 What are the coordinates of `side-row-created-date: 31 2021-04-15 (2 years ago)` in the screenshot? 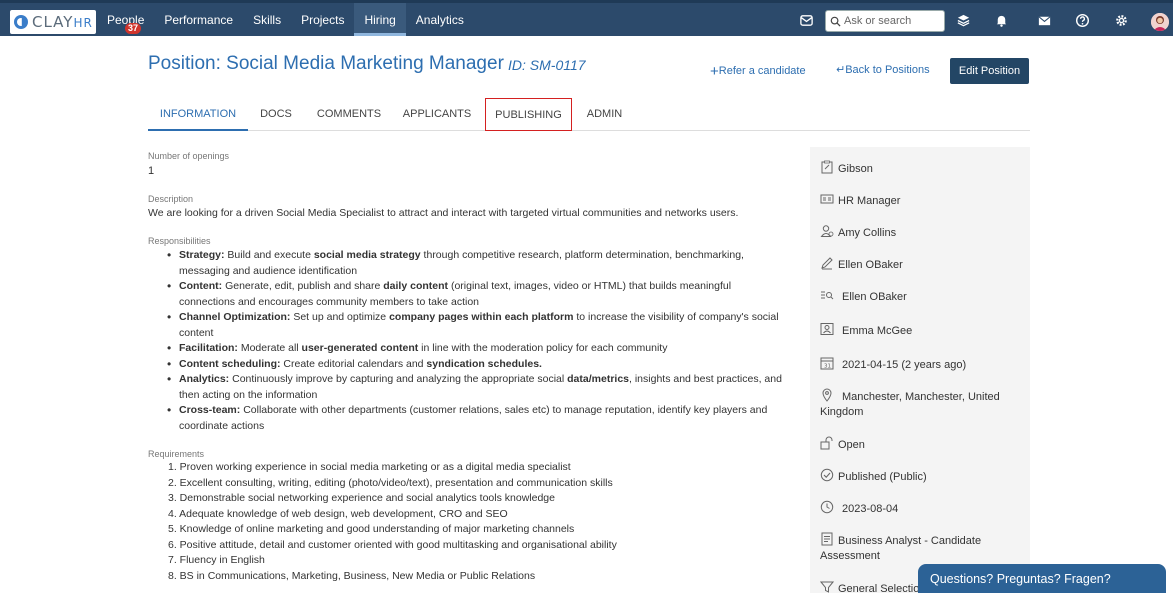 It's located at (915, 364).